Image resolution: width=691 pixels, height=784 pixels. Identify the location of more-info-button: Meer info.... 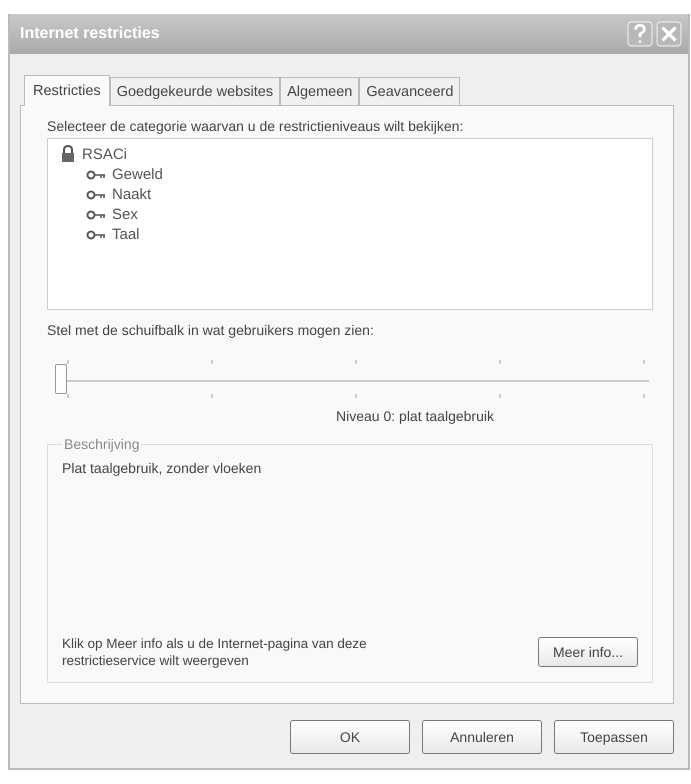
(588, 652).